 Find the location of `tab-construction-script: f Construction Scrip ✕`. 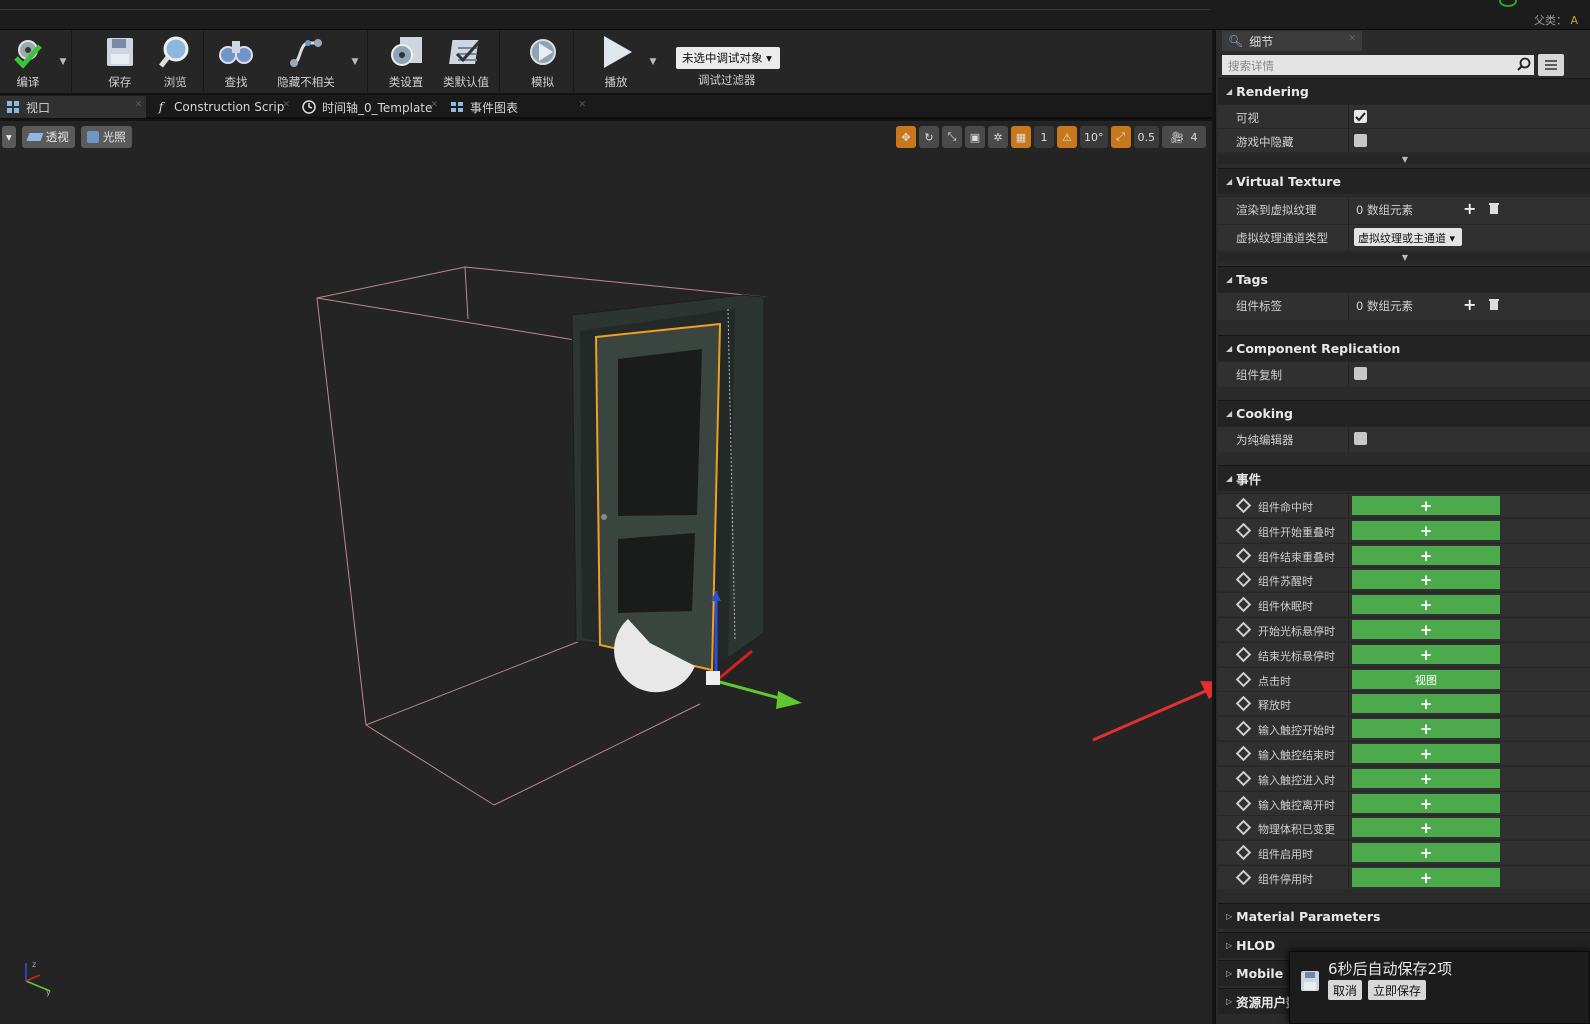

tab-construction-script: f Construction Scrip ✕ is located at coordinates (221, 107).